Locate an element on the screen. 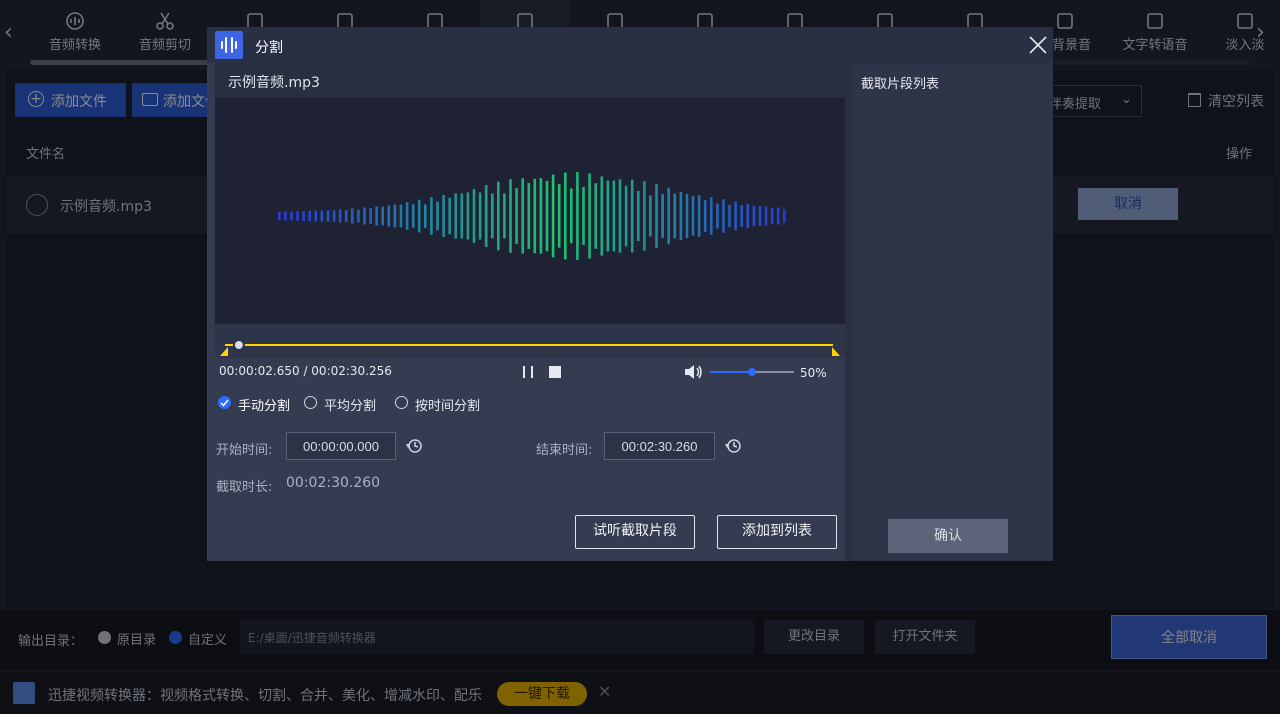 This screenshot has width=1280, height=714. open-folder-button: 打开文件夹 is located at coordinates (925, 637).